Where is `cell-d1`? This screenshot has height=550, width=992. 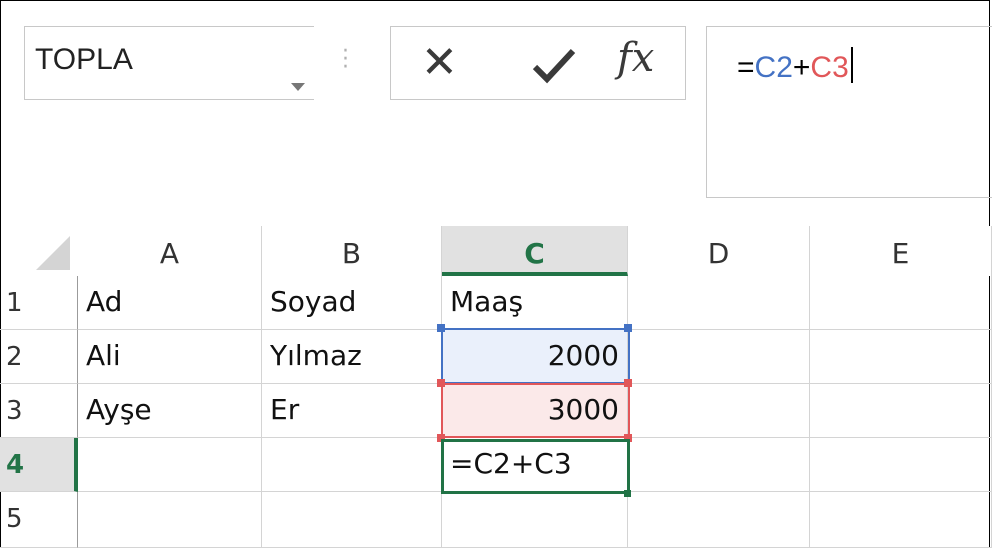 cell-d1 is located at coordinates (719, 303).